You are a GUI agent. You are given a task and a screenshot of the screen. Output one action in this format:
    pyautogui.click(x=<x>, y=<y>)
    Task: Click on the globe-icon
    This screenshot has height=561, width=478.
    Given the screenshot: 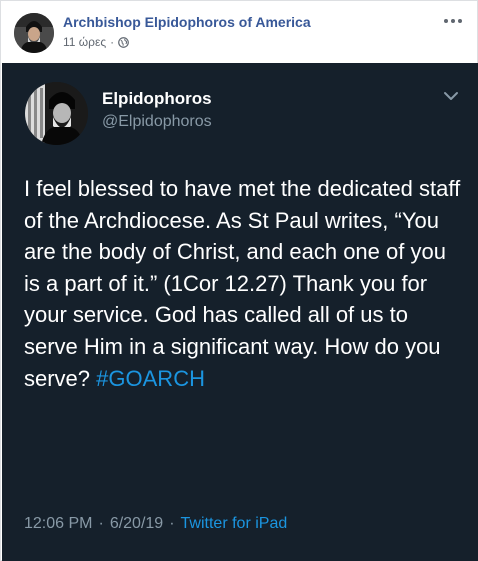 What is the action you would take?
    pyautogui.click(x=123, y=42)
    